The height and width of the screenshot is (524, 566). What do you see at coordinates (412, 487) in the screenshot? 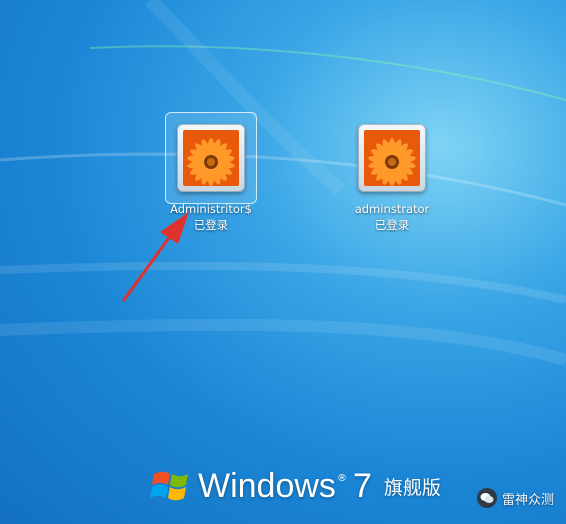
I see `windows-edition: 旗舰版` at bounding box center [412, 487].